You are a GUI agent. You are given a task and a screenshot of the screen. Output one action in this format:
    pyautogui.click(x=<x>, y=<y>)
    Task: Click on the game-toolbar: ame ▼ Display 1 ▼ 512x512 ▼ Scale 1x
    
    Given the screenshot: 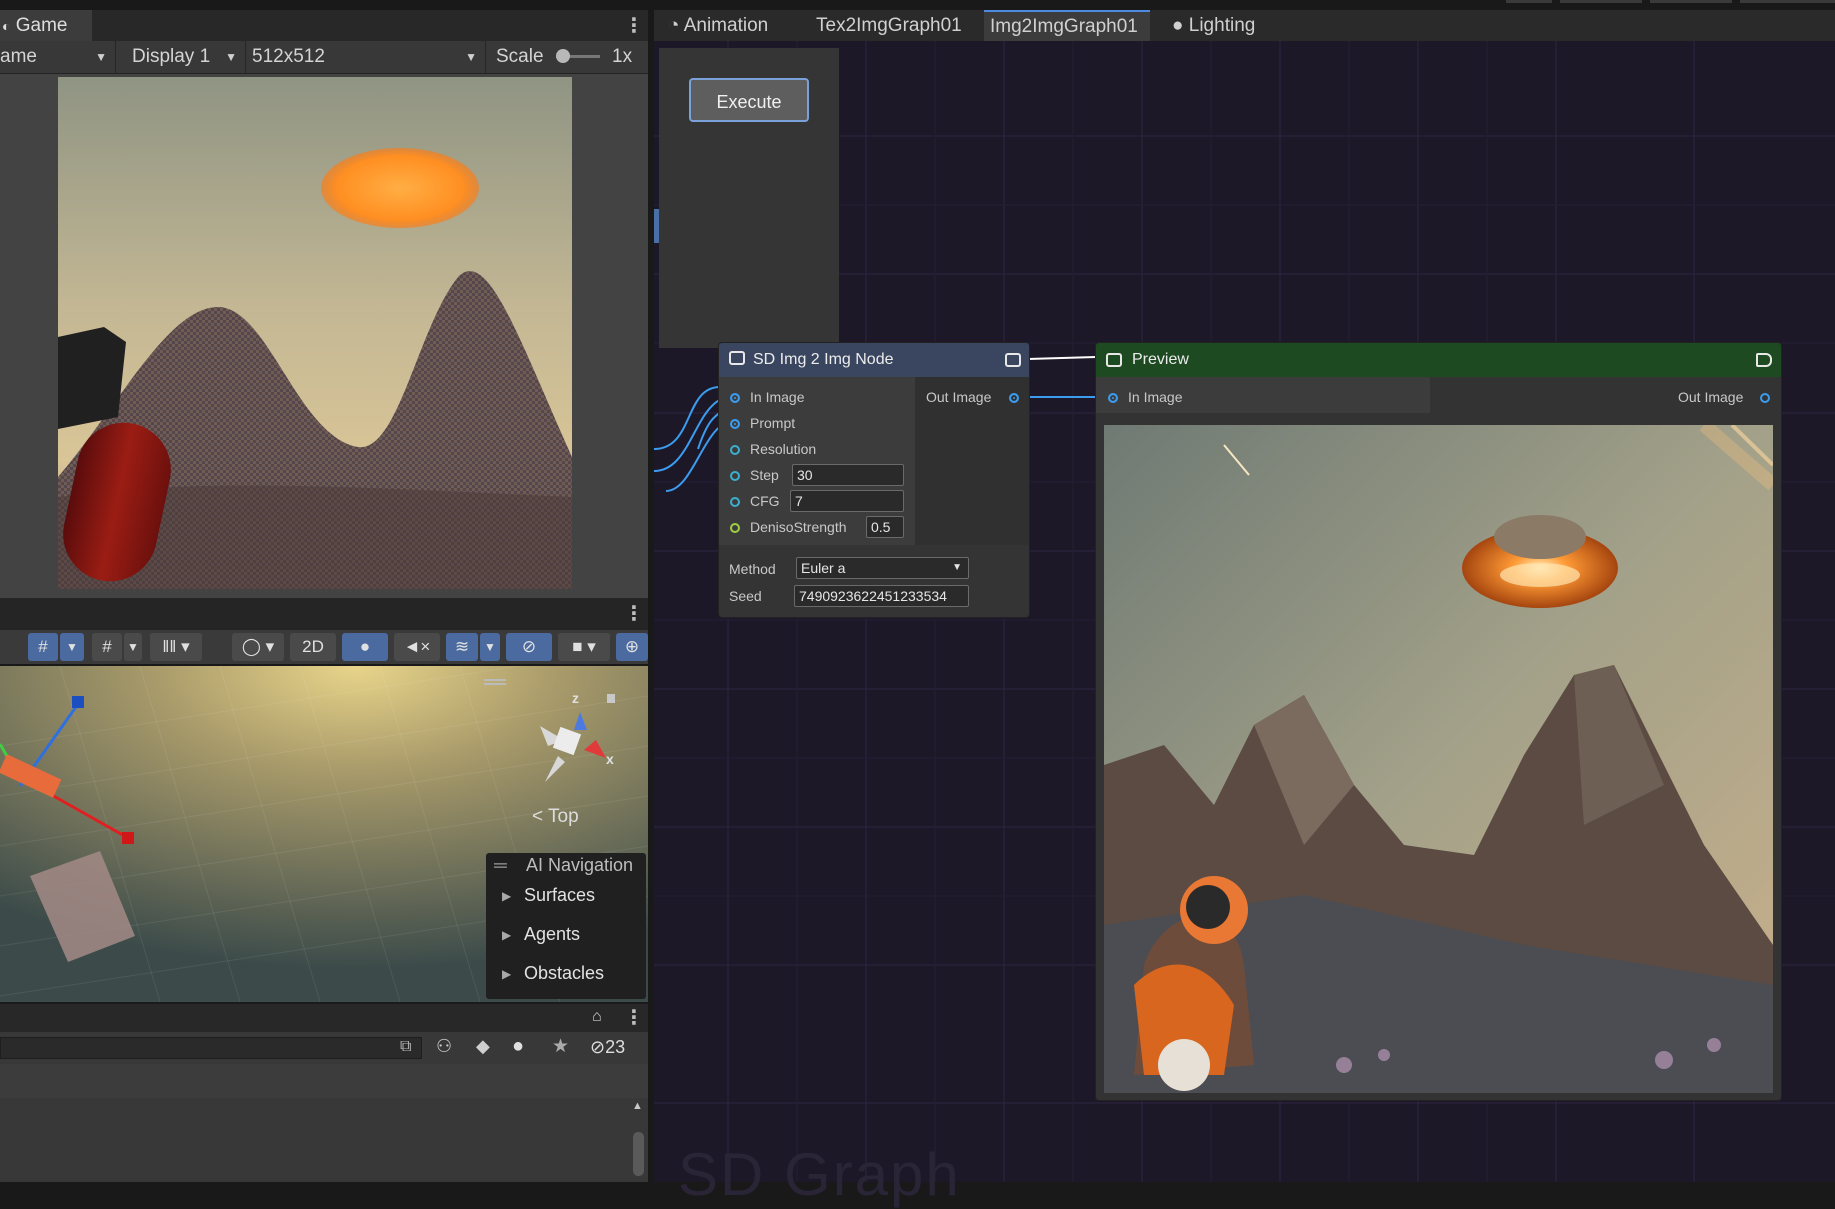 What is the action you would take?
    pyautogui.click(x=324, y=57)
    